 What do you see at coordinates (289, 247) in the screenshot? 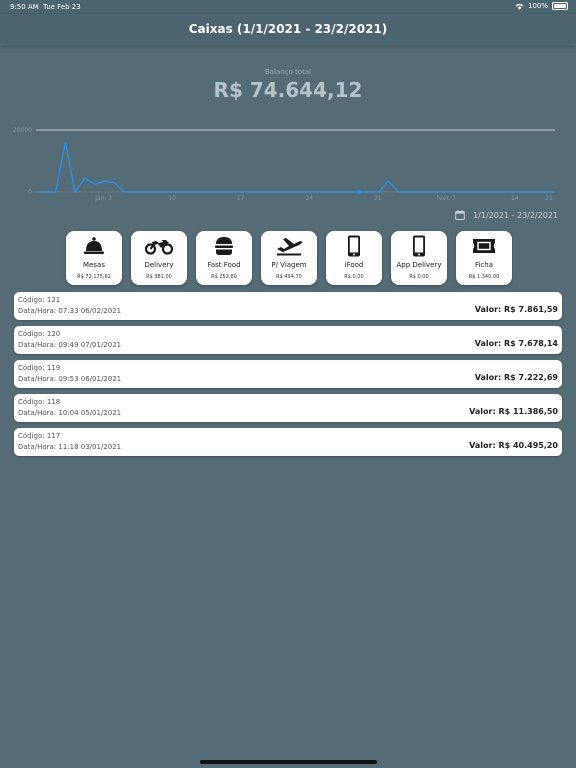
I see `plane-icon` at bounding box center [289, 247].